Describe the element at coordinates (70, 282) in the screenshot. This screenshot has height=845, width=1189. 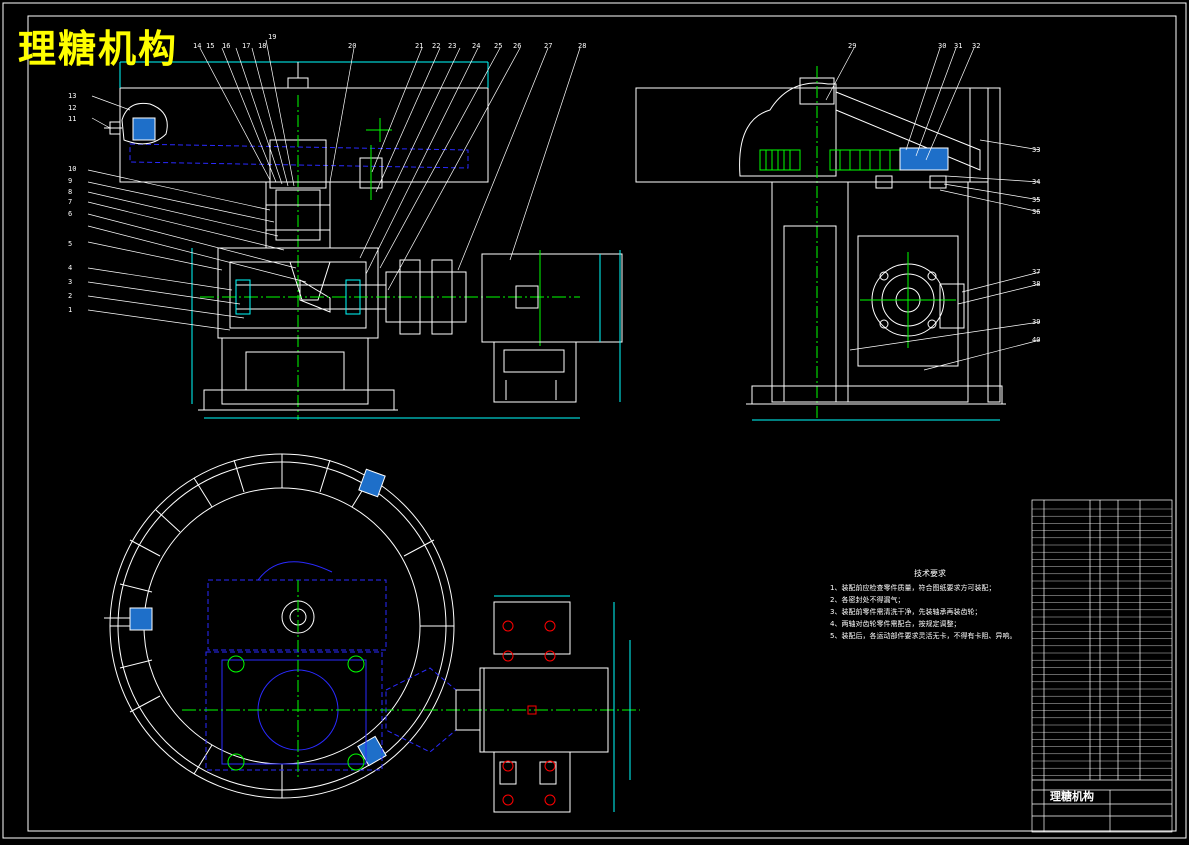
I see `balloon-number: 3` at that location.